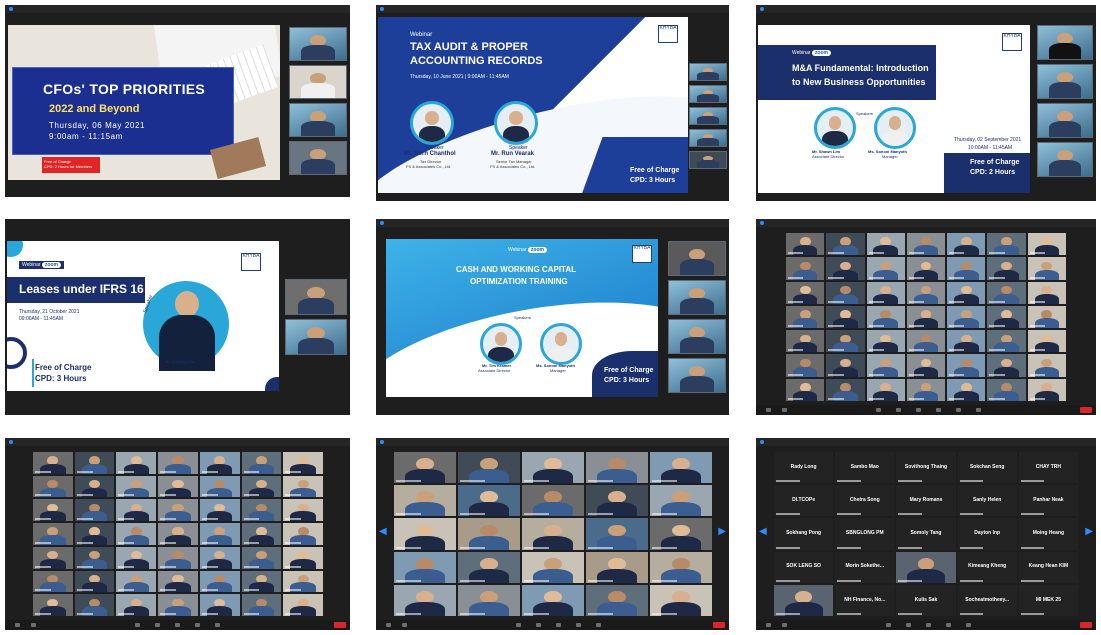 This screenshot has height=635, width=1101. I want to click on participant-name-tile: Sokhang Pong, so click(804, 534).